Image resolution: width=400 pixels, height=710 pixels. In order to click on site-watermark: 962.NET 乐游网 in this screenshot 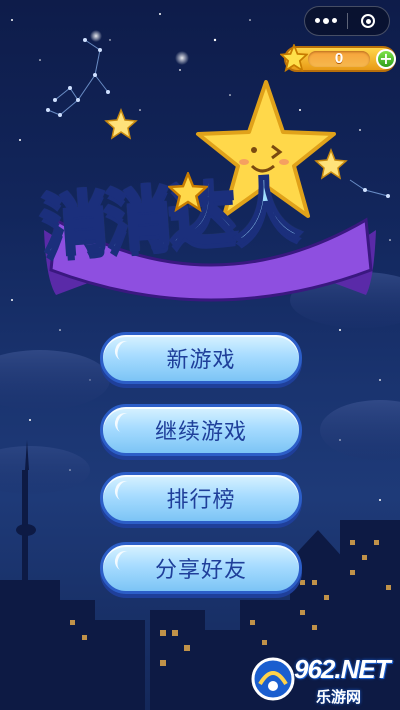, I will do `click(321, 680)`.